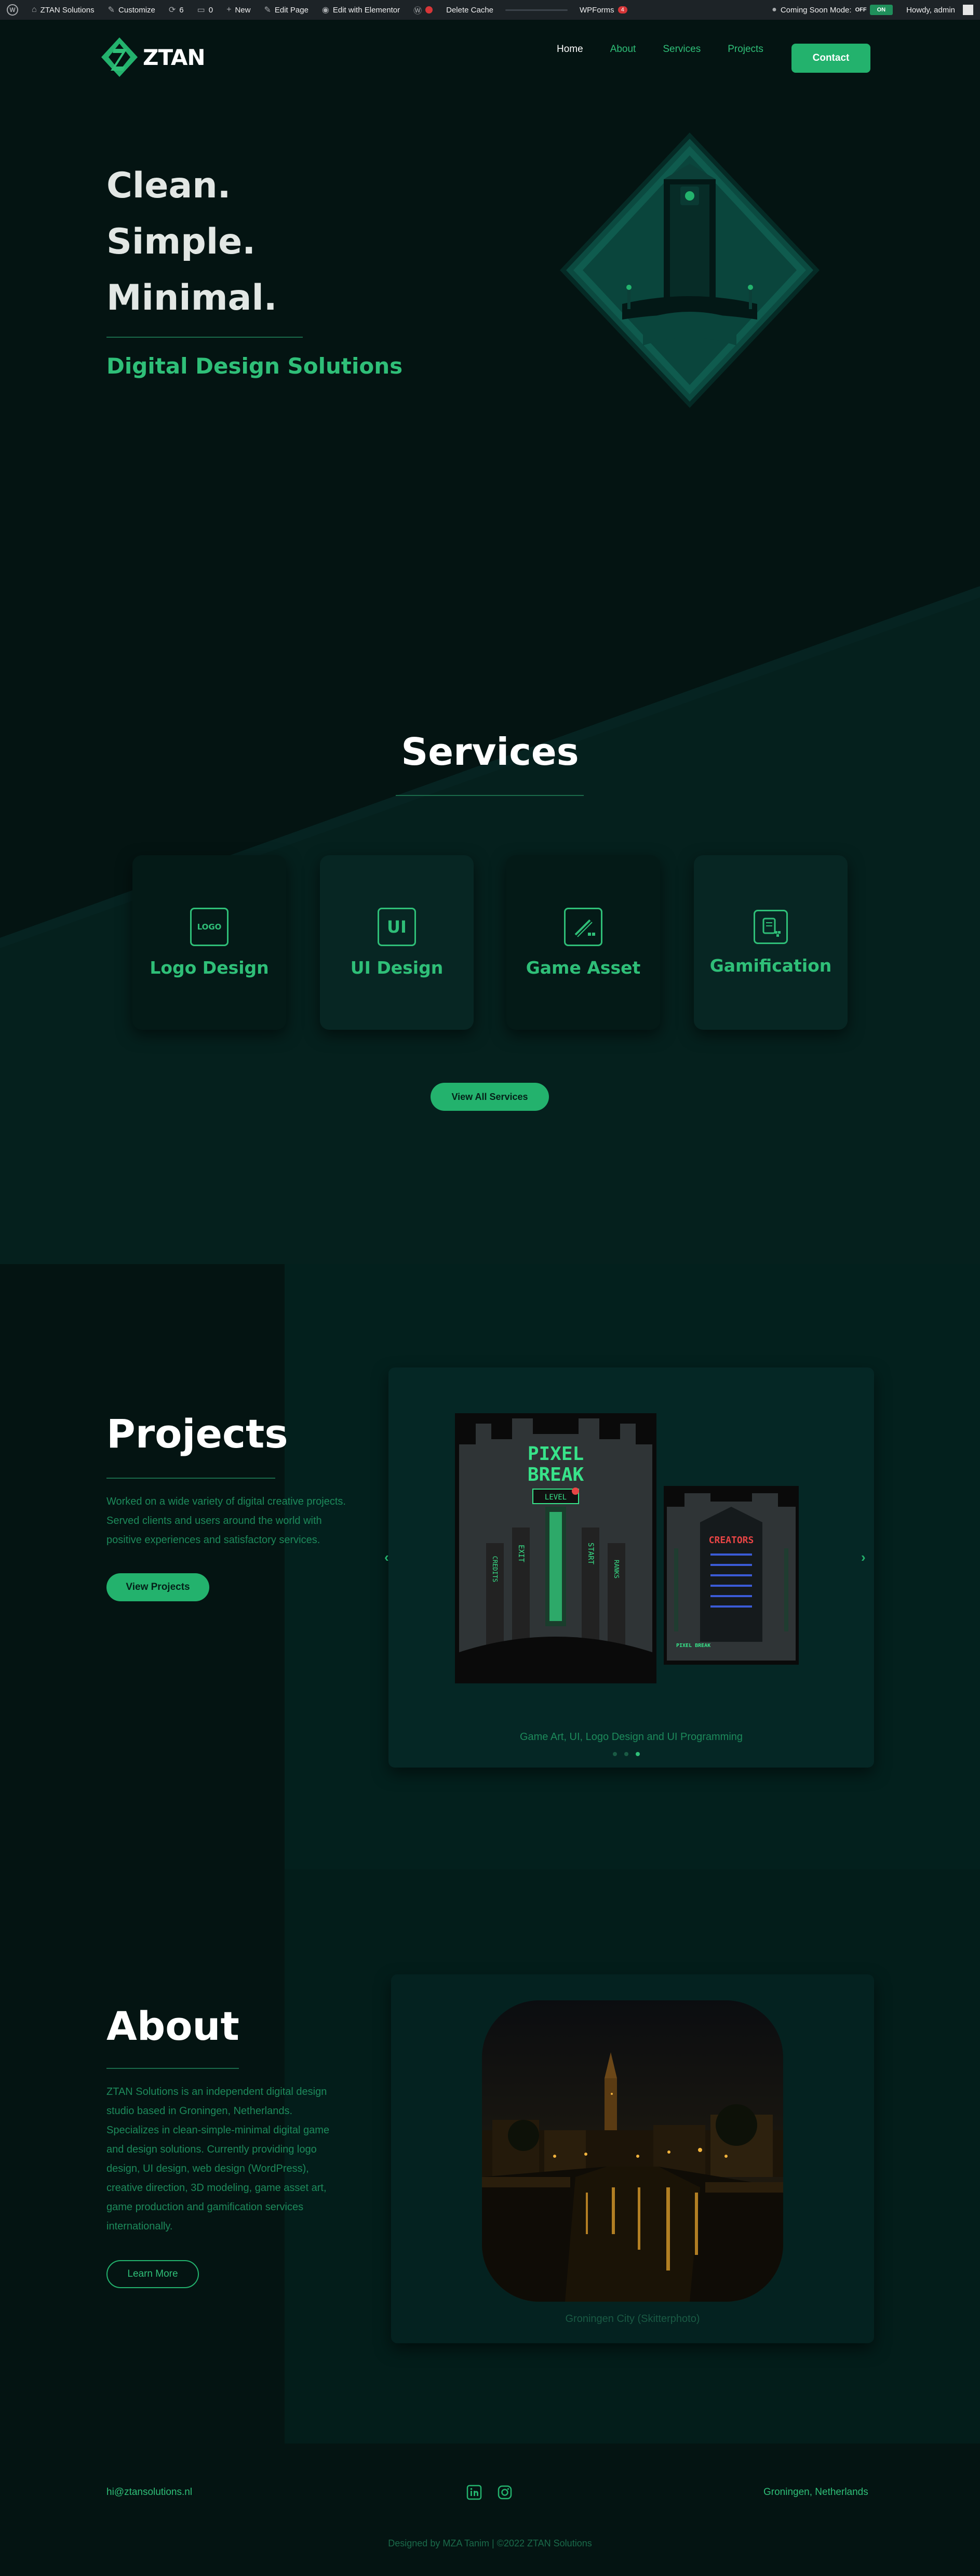 The width and height of the screenshot is (980, 2576). I want to click on updates-link: ⟳ 6, so click(176, 10).